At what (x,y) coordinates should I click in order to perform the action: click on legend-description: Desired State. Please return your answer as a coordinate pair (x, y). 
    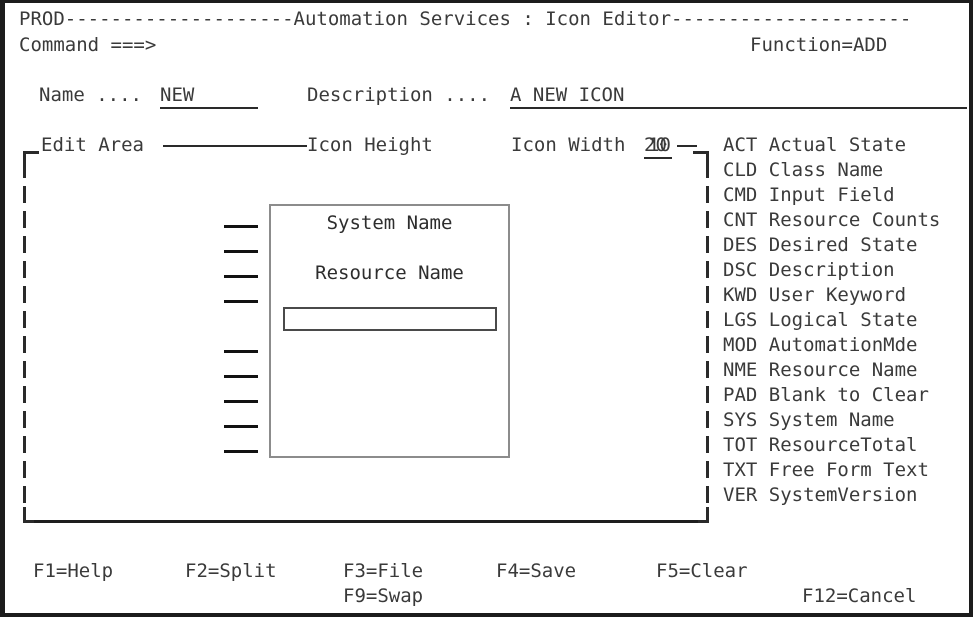
    Looking at the image, I should click on (837, 245).